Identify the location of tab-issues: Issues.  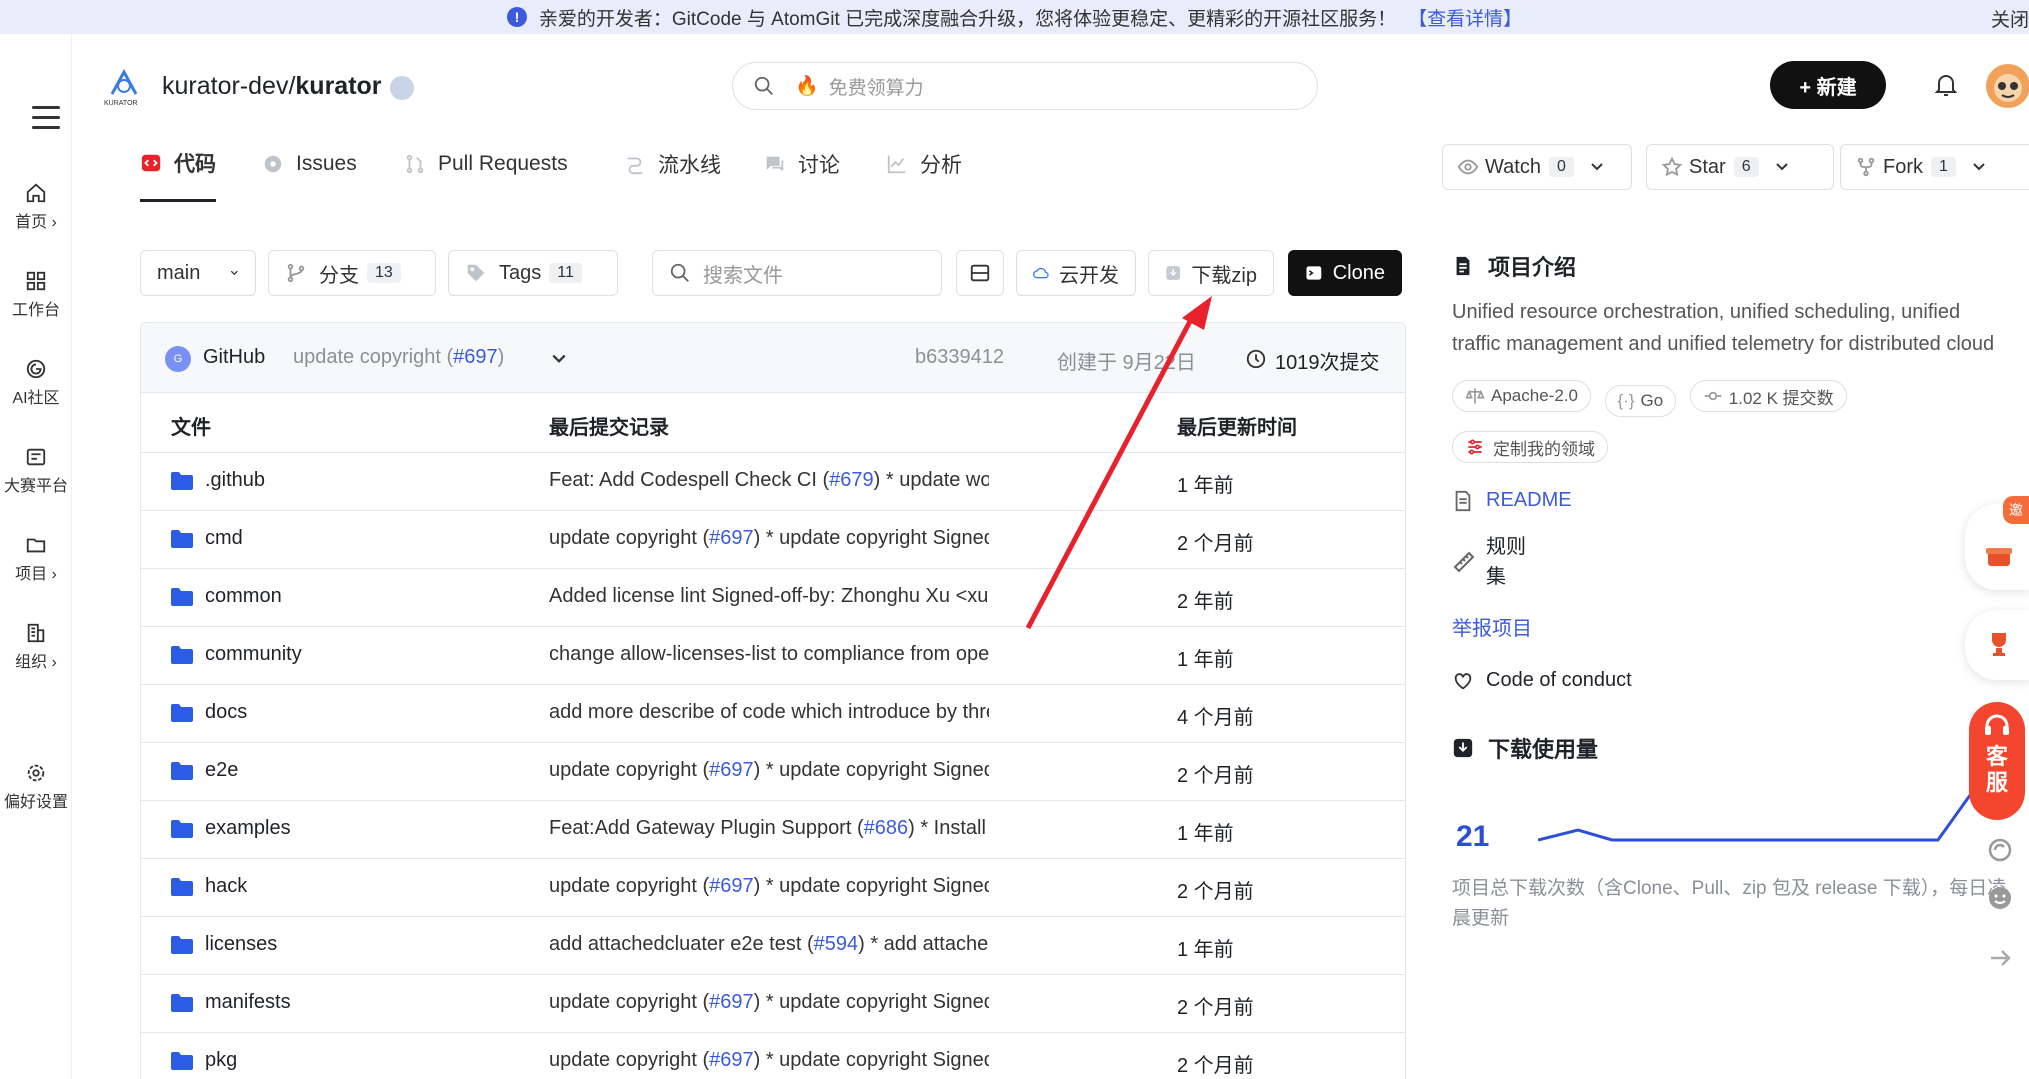
(309, 164).